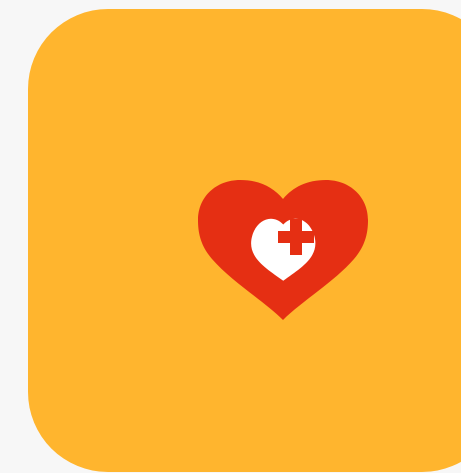 This screenshot has width=461, height=473. What do you see at coordinates (283, 250) in the screenshot?
I see `heart-with-medical-cross-icon` at bounding box center [283, 250].